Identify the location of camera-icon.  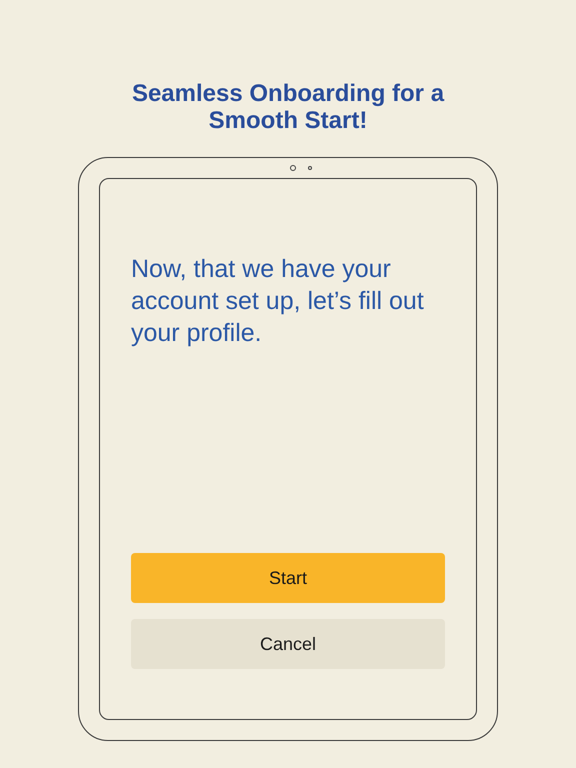
(293, 168).